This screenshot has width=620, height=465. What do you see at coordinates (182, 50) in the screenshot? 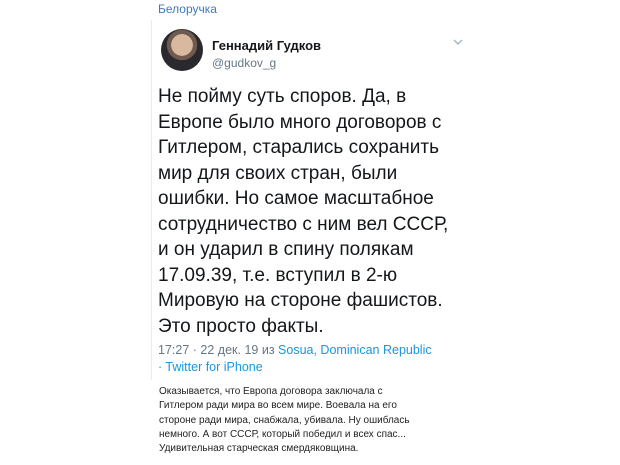
I see `author-avatar` at bounding box center [182, 50].